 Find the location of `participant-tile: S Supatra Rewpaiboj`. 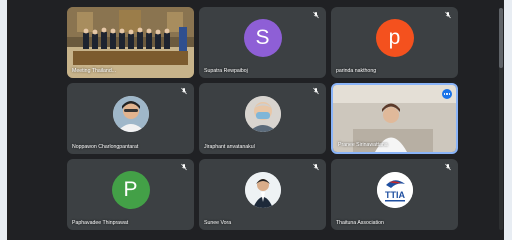

participant-tile: S Supatra Rewpaiboj is located at coordinates (262, 42).